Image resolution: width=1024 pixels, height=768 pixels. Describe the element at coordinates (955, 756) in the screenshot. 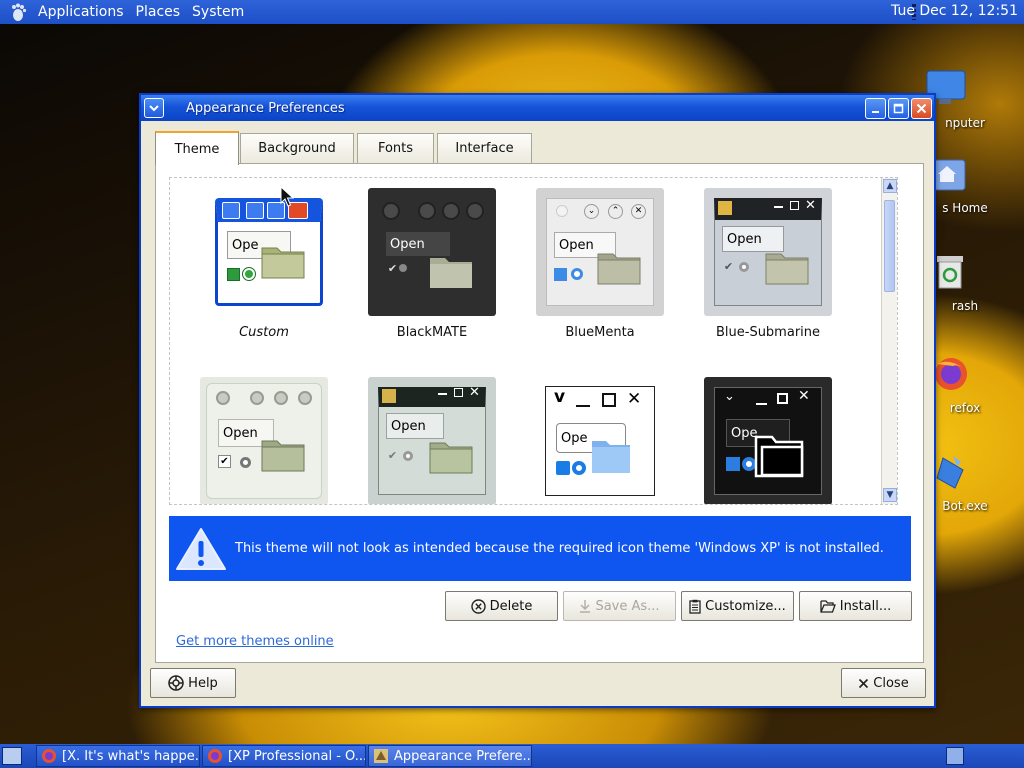

I see `workspace-switcher` at that location.